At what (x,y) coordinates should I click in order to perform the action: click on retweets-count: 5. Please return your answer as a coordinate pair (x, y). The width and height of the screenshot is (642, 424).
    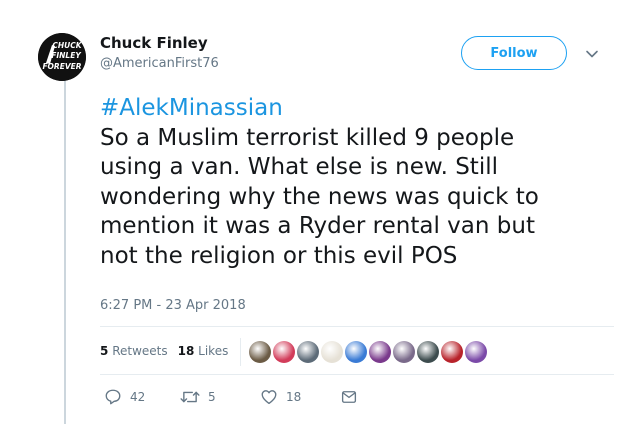
    Looking at the image, I should click on (104, 351).